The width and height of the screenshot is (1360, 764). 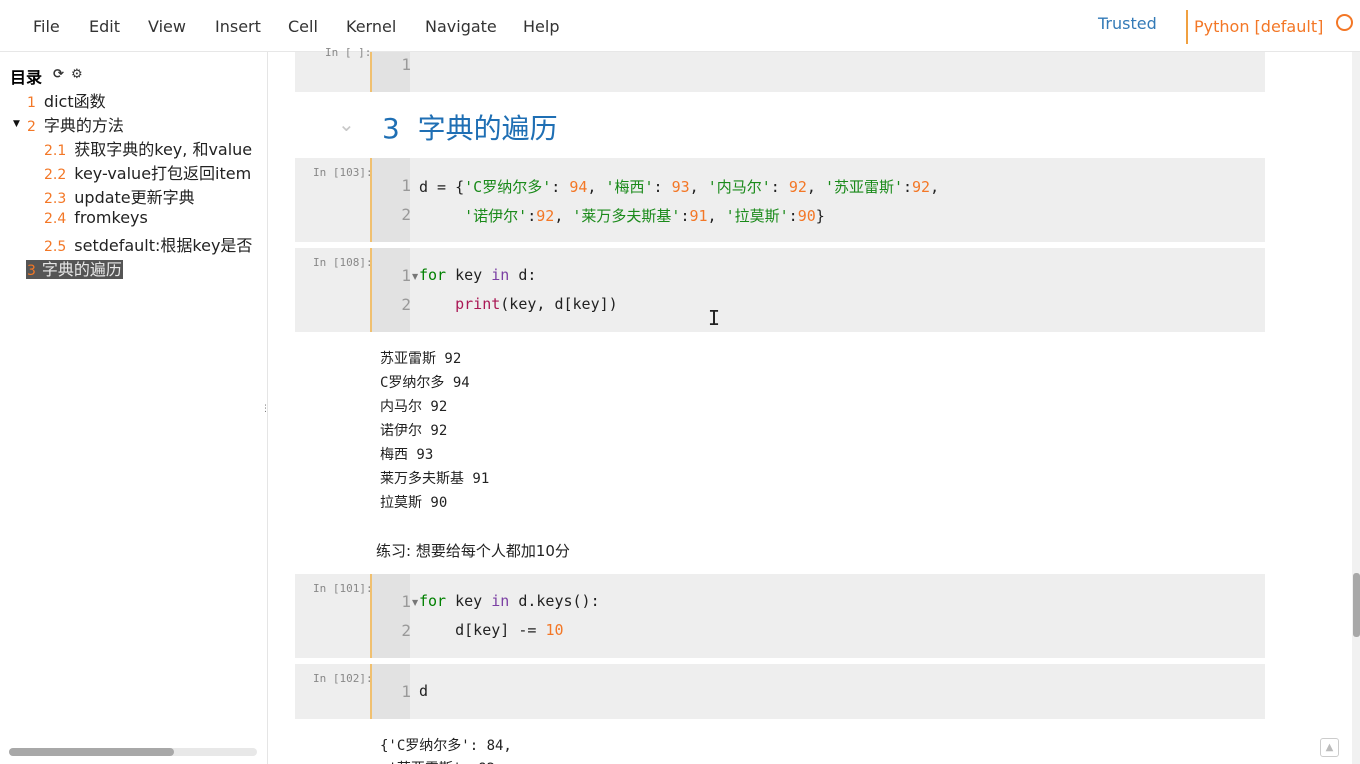 What do you see at coordinates (26, 77) in the screenshot?
I see `toc-title: 目录` at bounding box center [26, 77].